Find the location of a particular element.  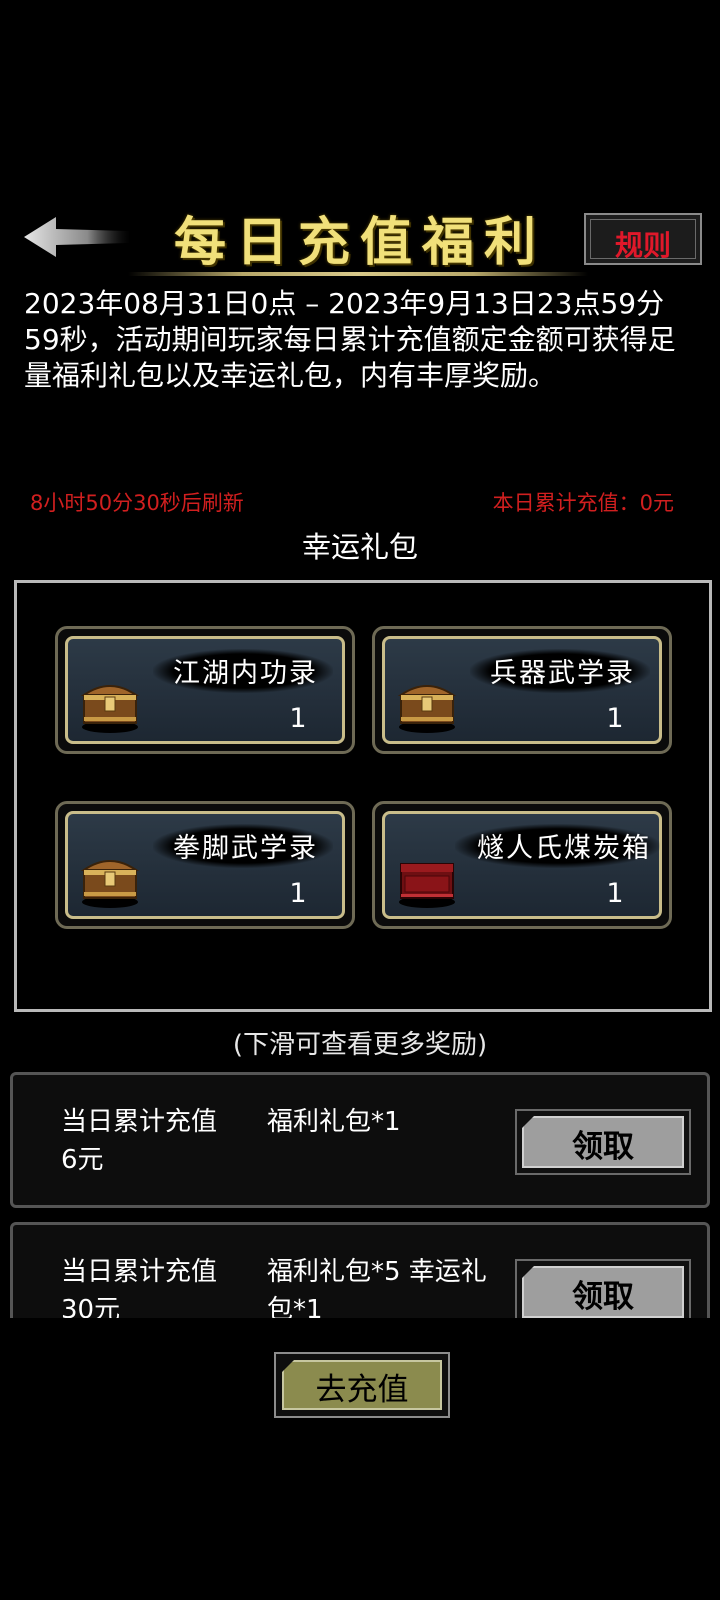

reward-condition: 当日累计充值30元 is located at coordinates (139, 1287).